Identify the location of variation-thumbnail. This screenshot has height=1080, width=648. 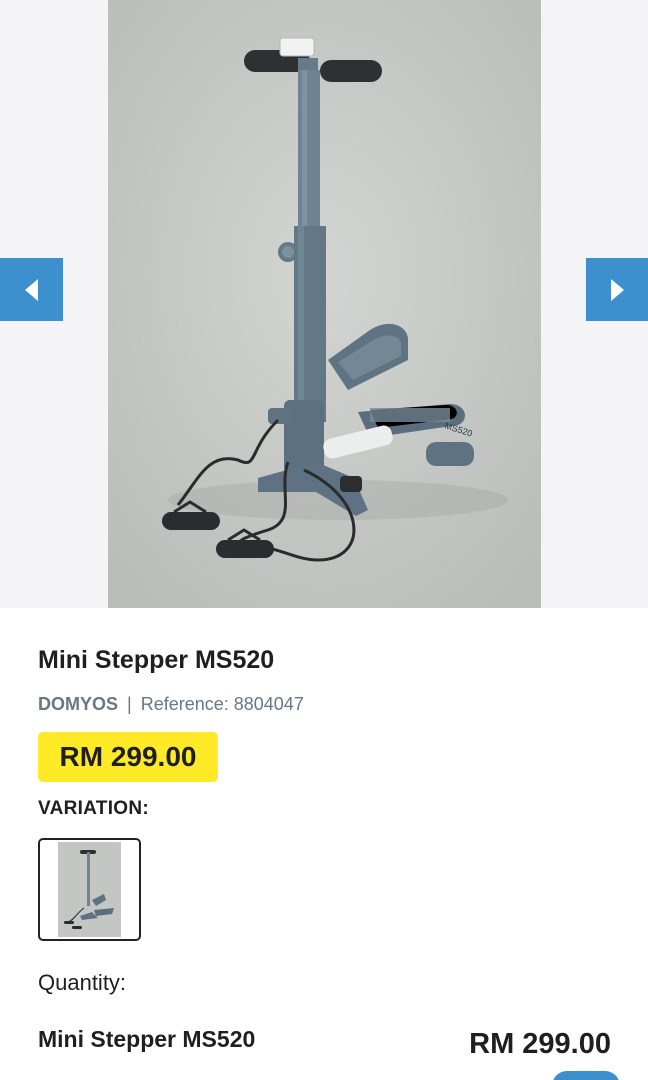
(89, 889).